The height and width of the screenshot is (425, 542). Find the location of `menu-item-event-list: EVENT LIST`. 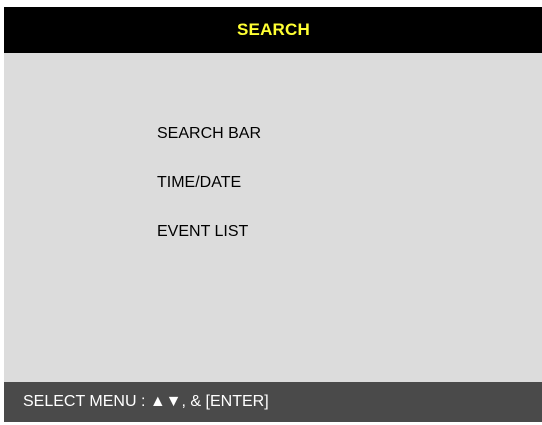

menu-item-event-list: EVENT LIST is located at coordinates (282, 232).